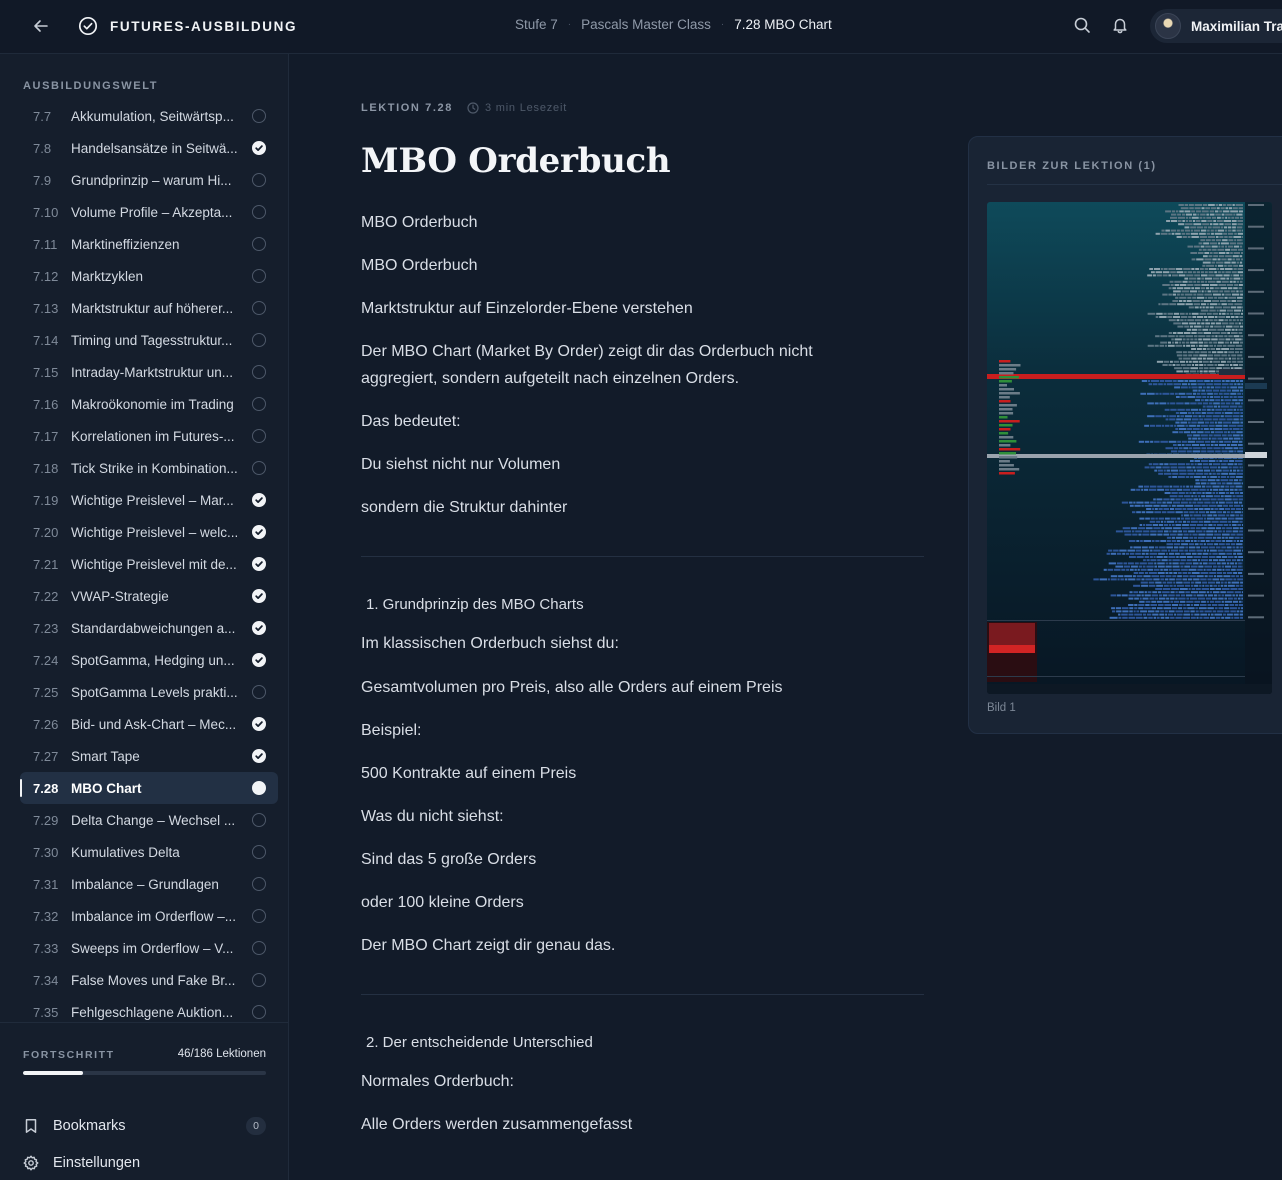 The height and width of the screenshot is (1180, 1282). Describe the element at coordinates (105, 756) in the screenshot. I see `lesson-title: Smart Tape` at that location.